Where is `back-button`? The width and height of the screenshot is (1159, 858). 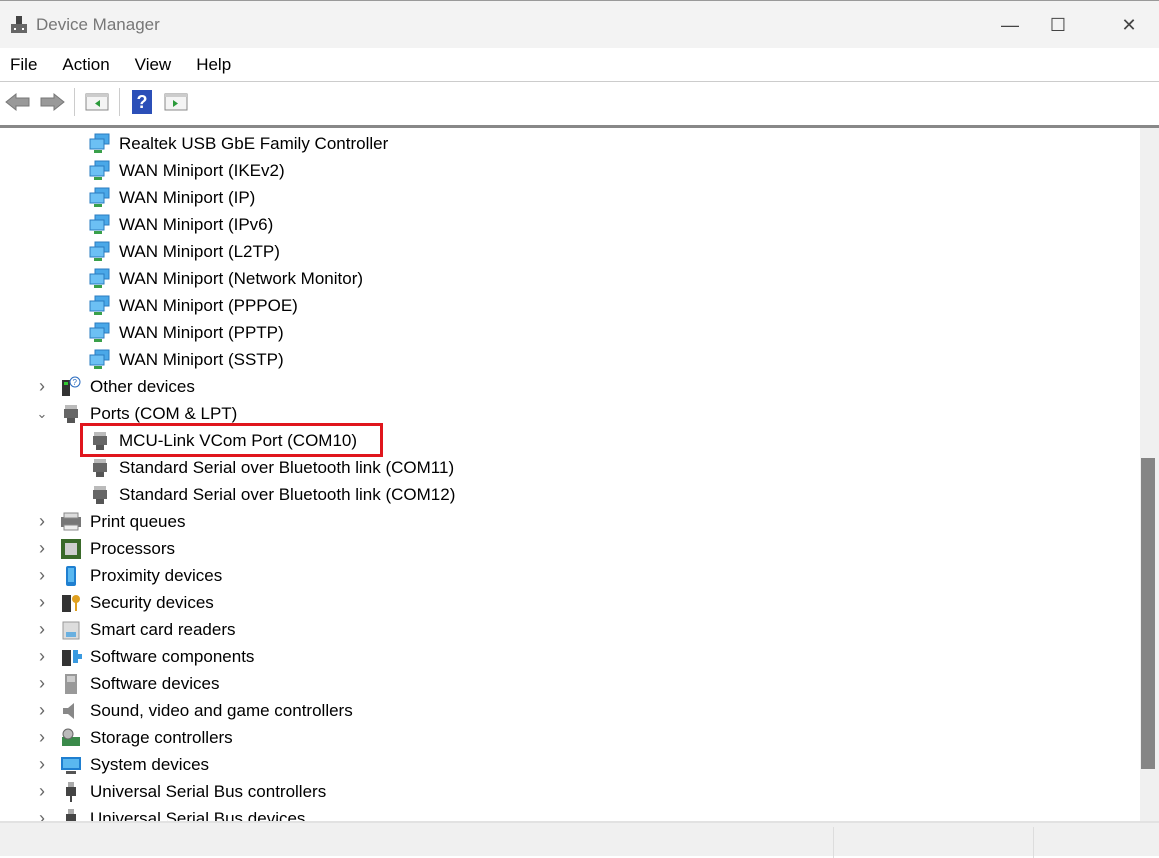
back-button is located at coordinates (18, 102).